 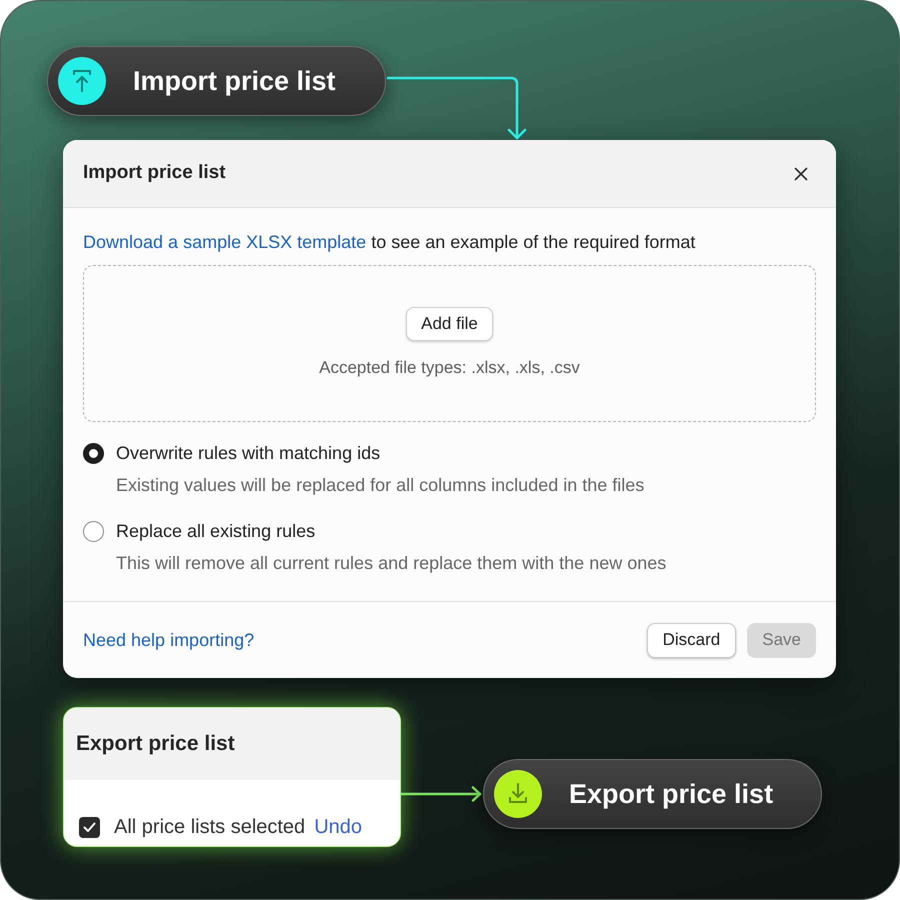 I want to click on export-card-title: Export price list, so click(x=155, y=744).